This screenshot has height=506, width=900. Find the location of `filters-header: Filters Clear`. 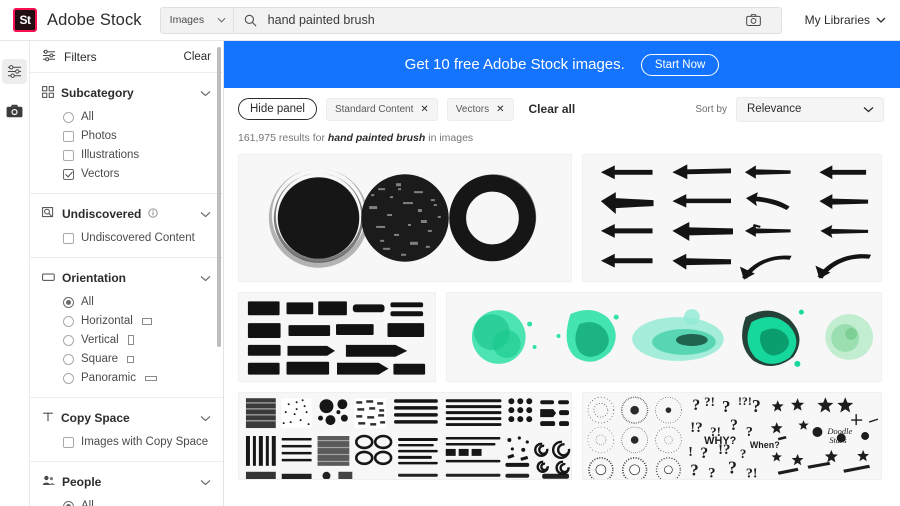

filters-header: Filters Clear is located at coordinates (126, 57).